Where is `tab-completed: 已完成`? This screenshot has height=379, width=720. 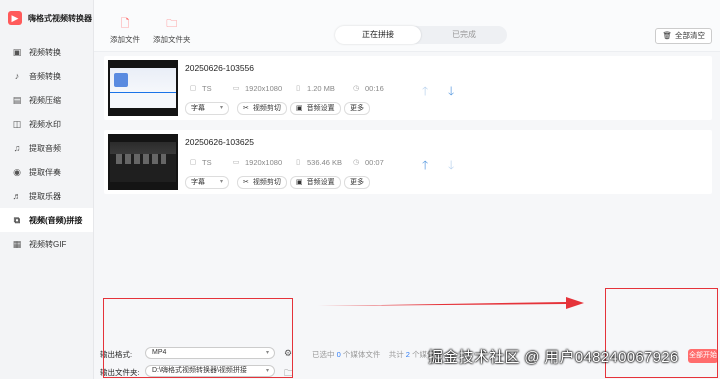
tab-completed: 已完成 is located at coordinates (464, 35).